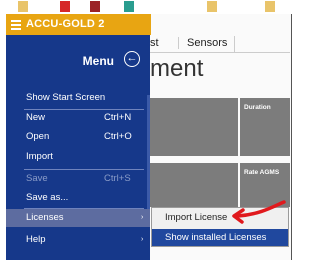 The image size is (320, 260). What do you see at coordinates (202, 43) in the screenshot?
I see `tab-sensors: Sensors` at bounding box center [202, 43].